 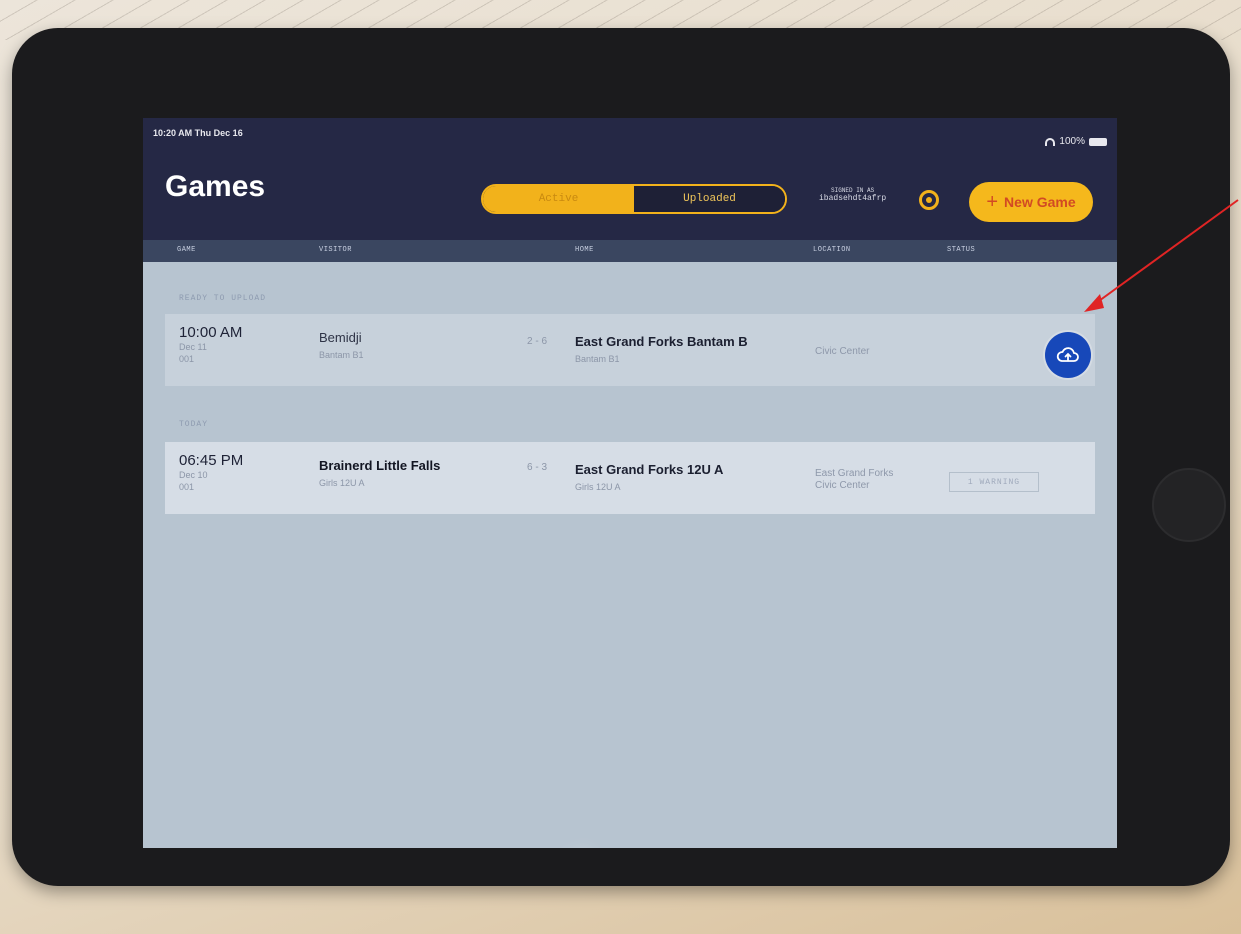 What do you see at coordinates (1050, 141) in the screenshot?
I see `wifi-icon` at bounding box center [1050, 141].